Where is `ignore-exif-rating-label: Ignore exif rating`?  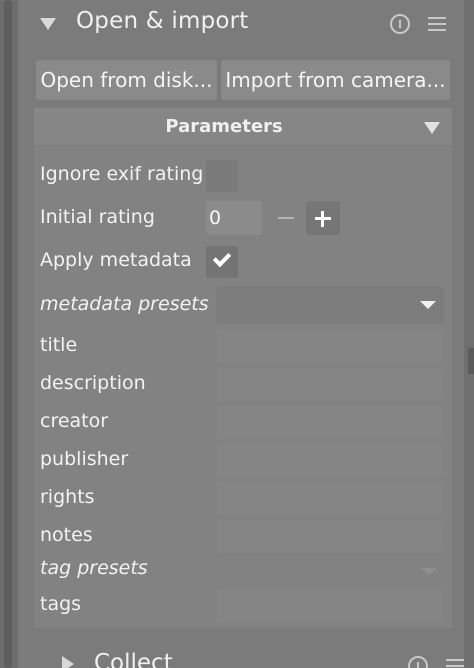 ignore-exif-rating-label: Ignore exif rating is located at coordinates (122, 174).